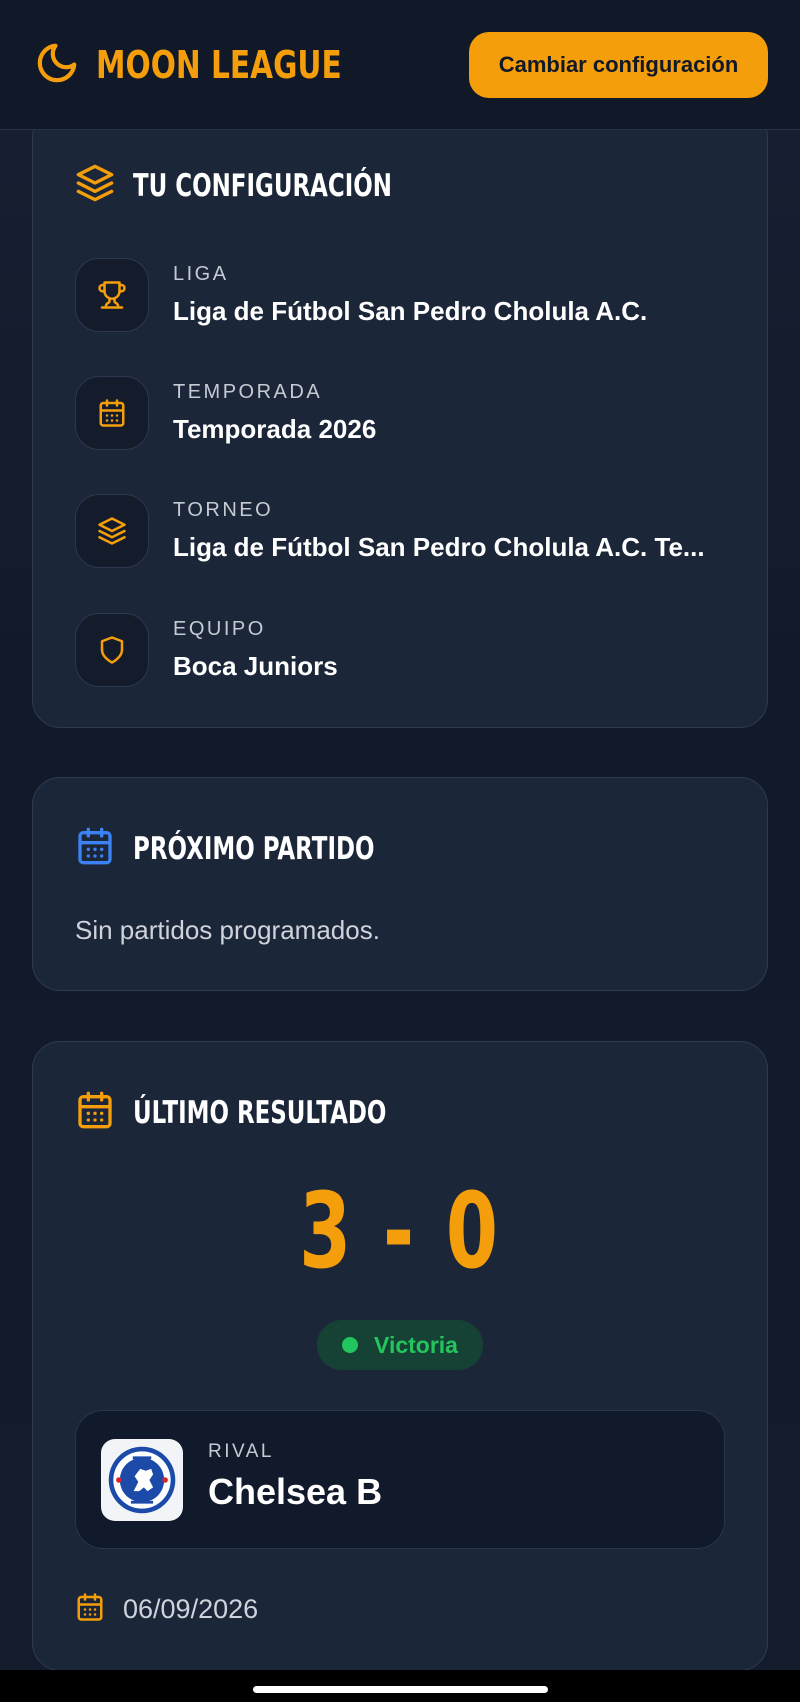 The height and width of the screenshot is (1702, 800). What do you see at coordinates (57, 65) in the screenshot?
I see `moon-icon` at bounding box center [57, 65].